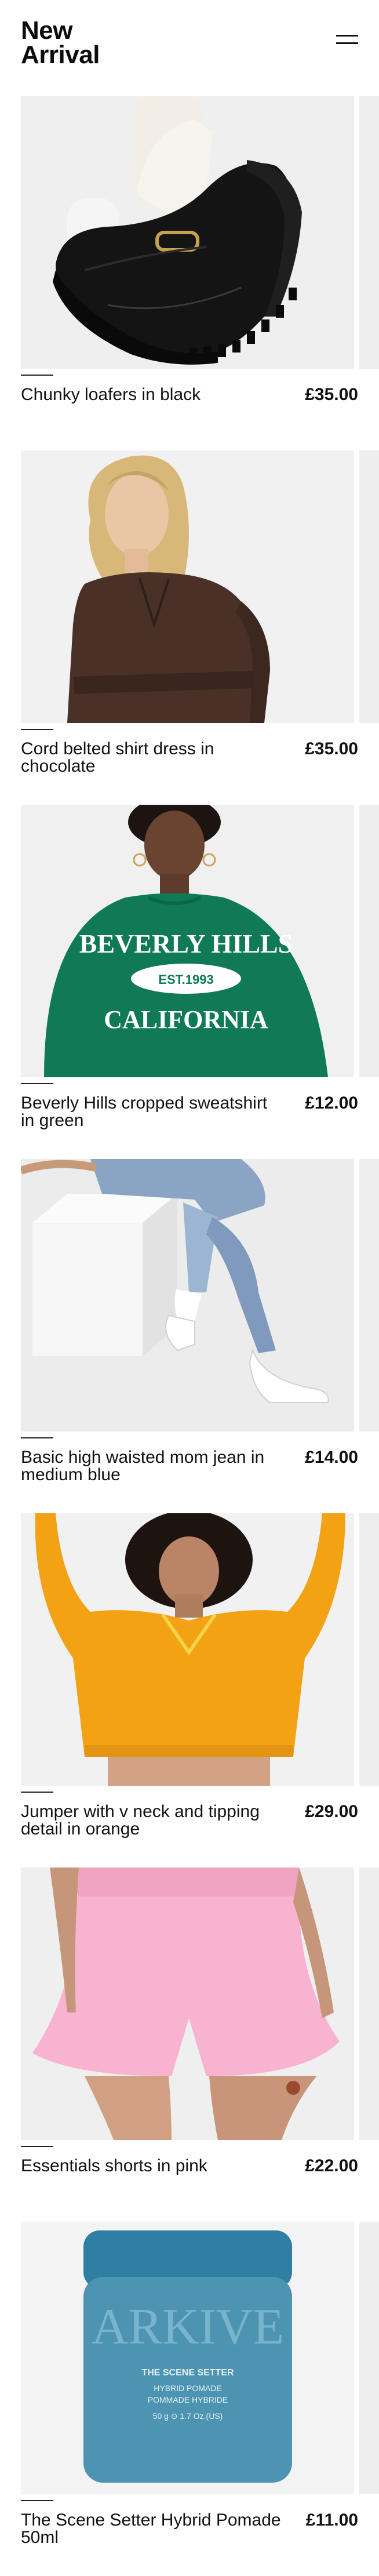  Describe the element at coordinates (188, 2327) in the screenshot. I see `pomade-brand-text: ARKIVE` at that location.